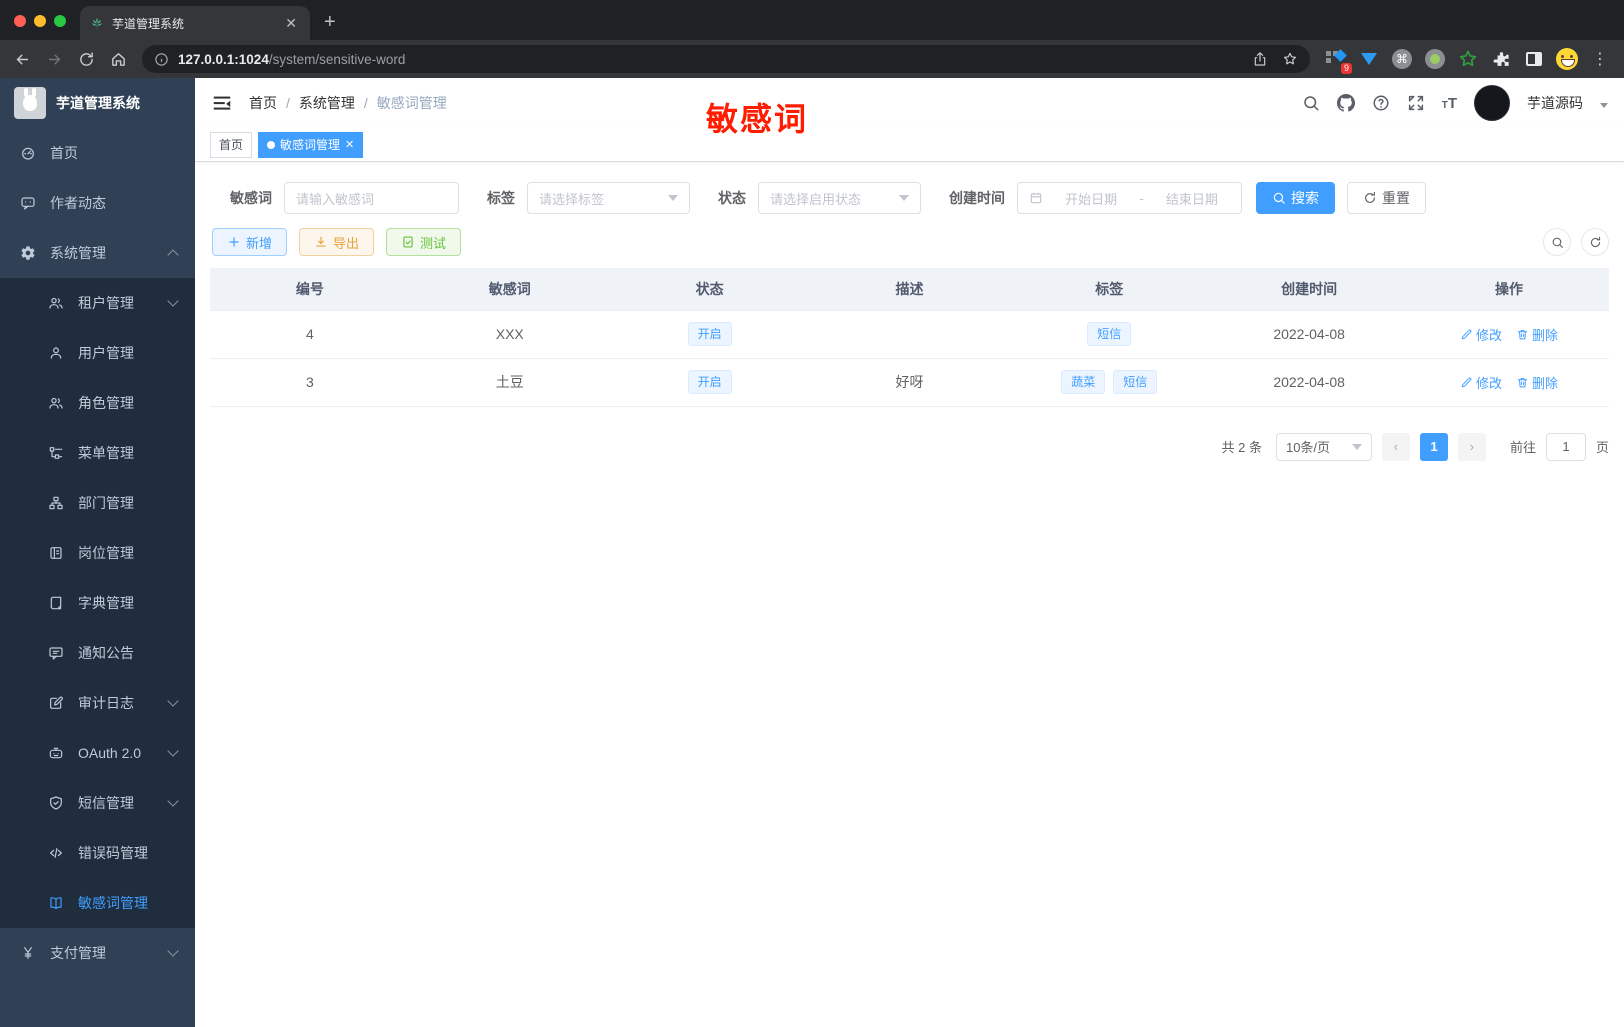 The width and height of the screenshot is (1624, 1027). What do you see at coordinates (1449, 103) in the screenshot?
I see `font-size-icon: TT` at bounding box center [1449, 103].